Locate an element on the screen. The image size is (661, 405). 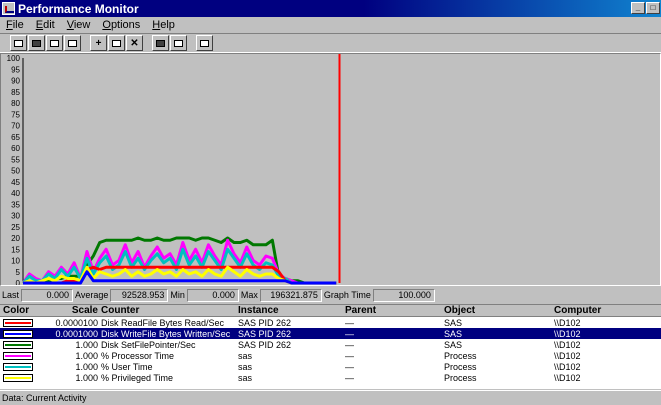
graph-time-label: Graph Time is located at coordinates (347, 295).